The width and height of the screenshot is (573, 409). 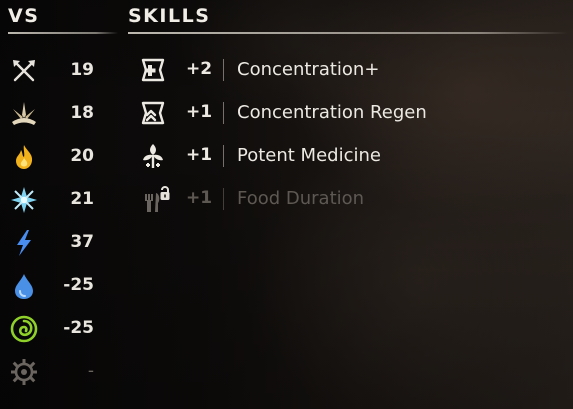 What do you see at coordinates (309, 155) in the screenshot?
I see `skill-name: Potent Medicine` at bounding box center [309, 155].